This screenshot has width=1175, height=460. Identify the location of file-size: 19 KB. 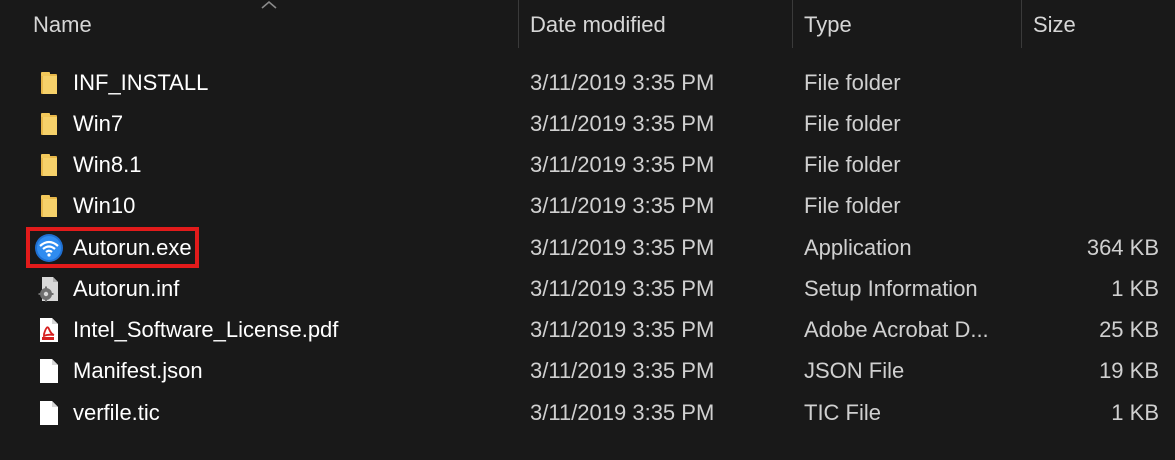
(1129, 371).